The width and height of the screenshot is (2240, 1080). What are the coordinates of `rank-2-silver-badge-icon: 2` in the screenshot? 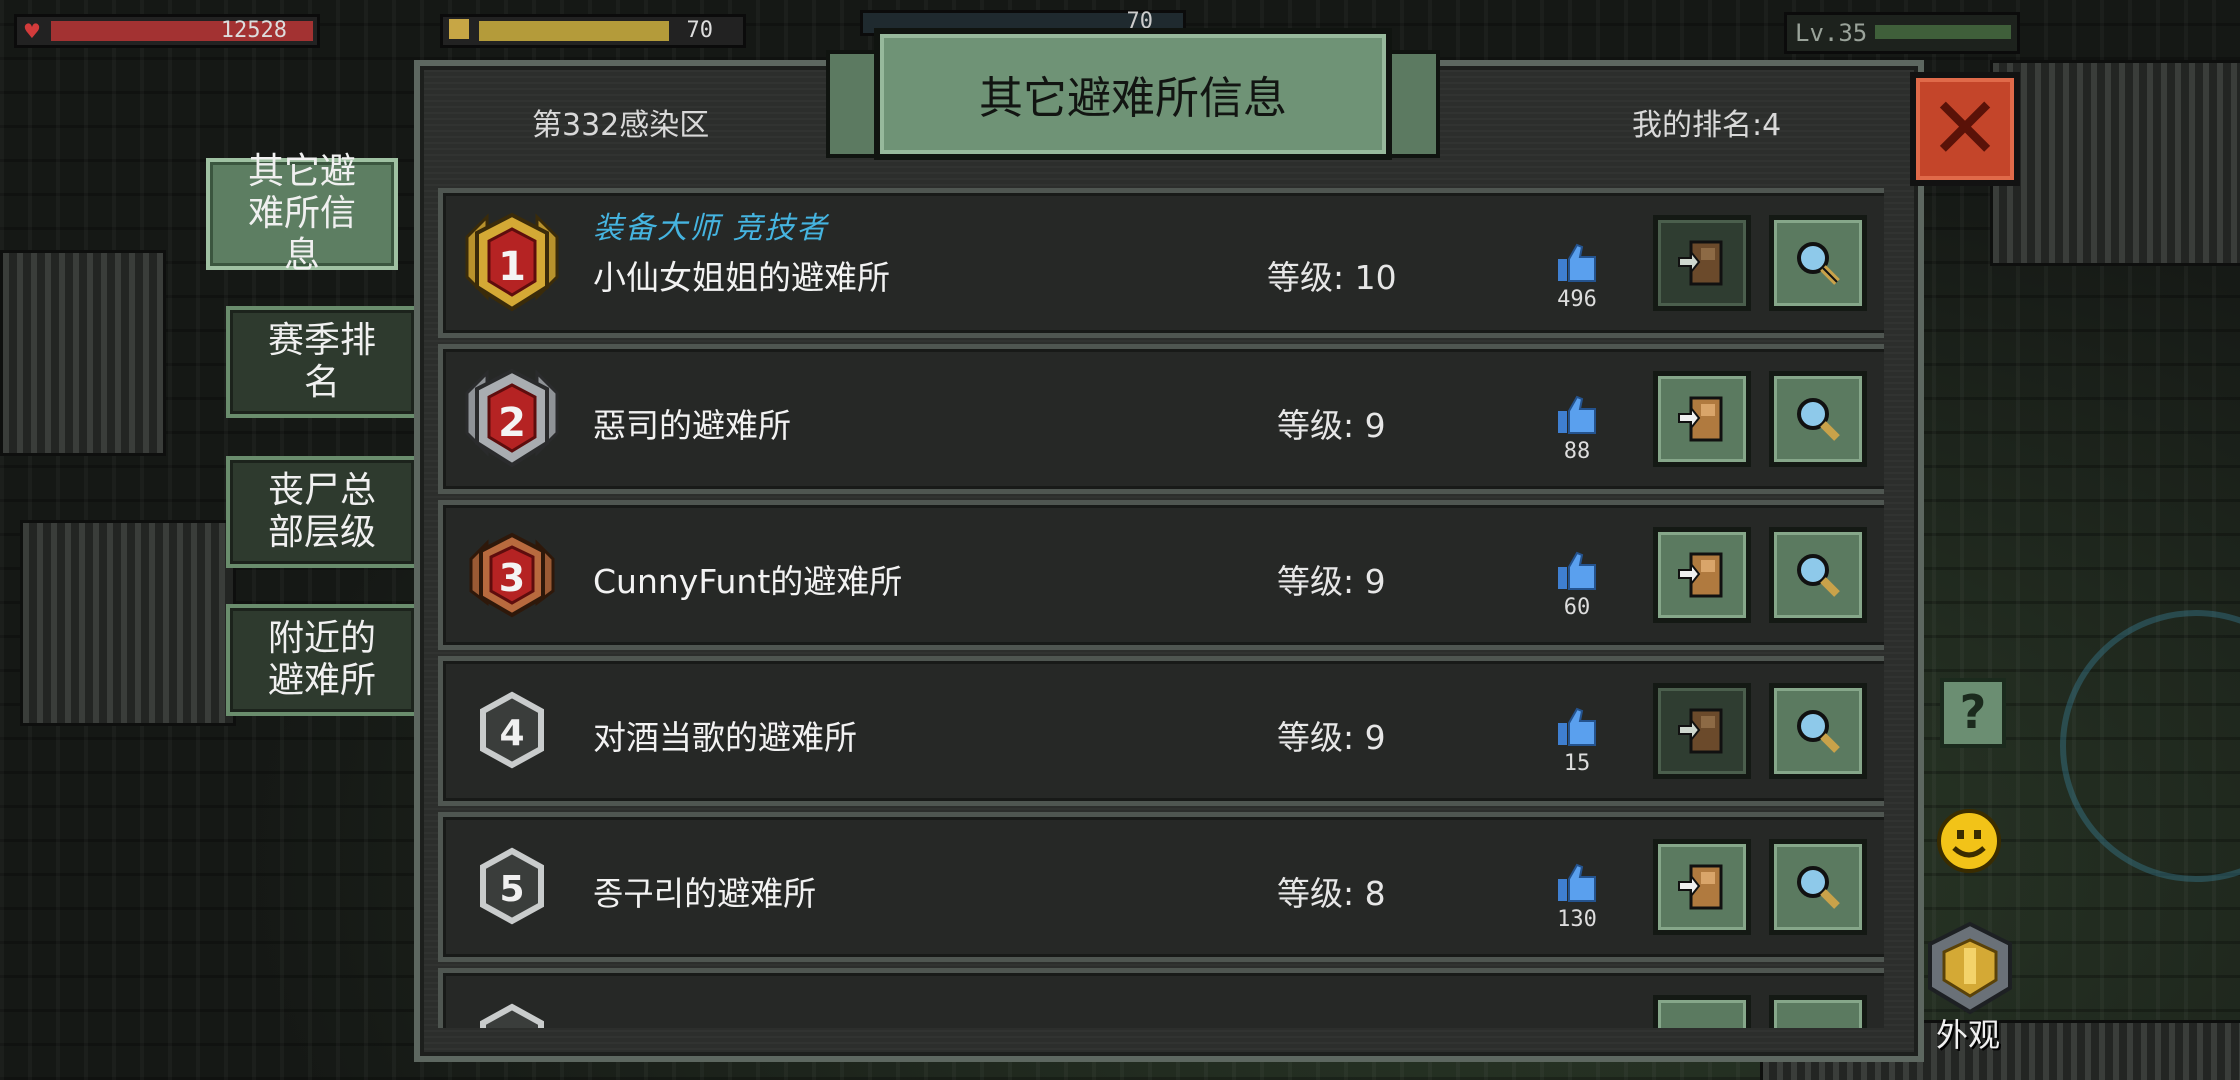 It's located at (512, 418).